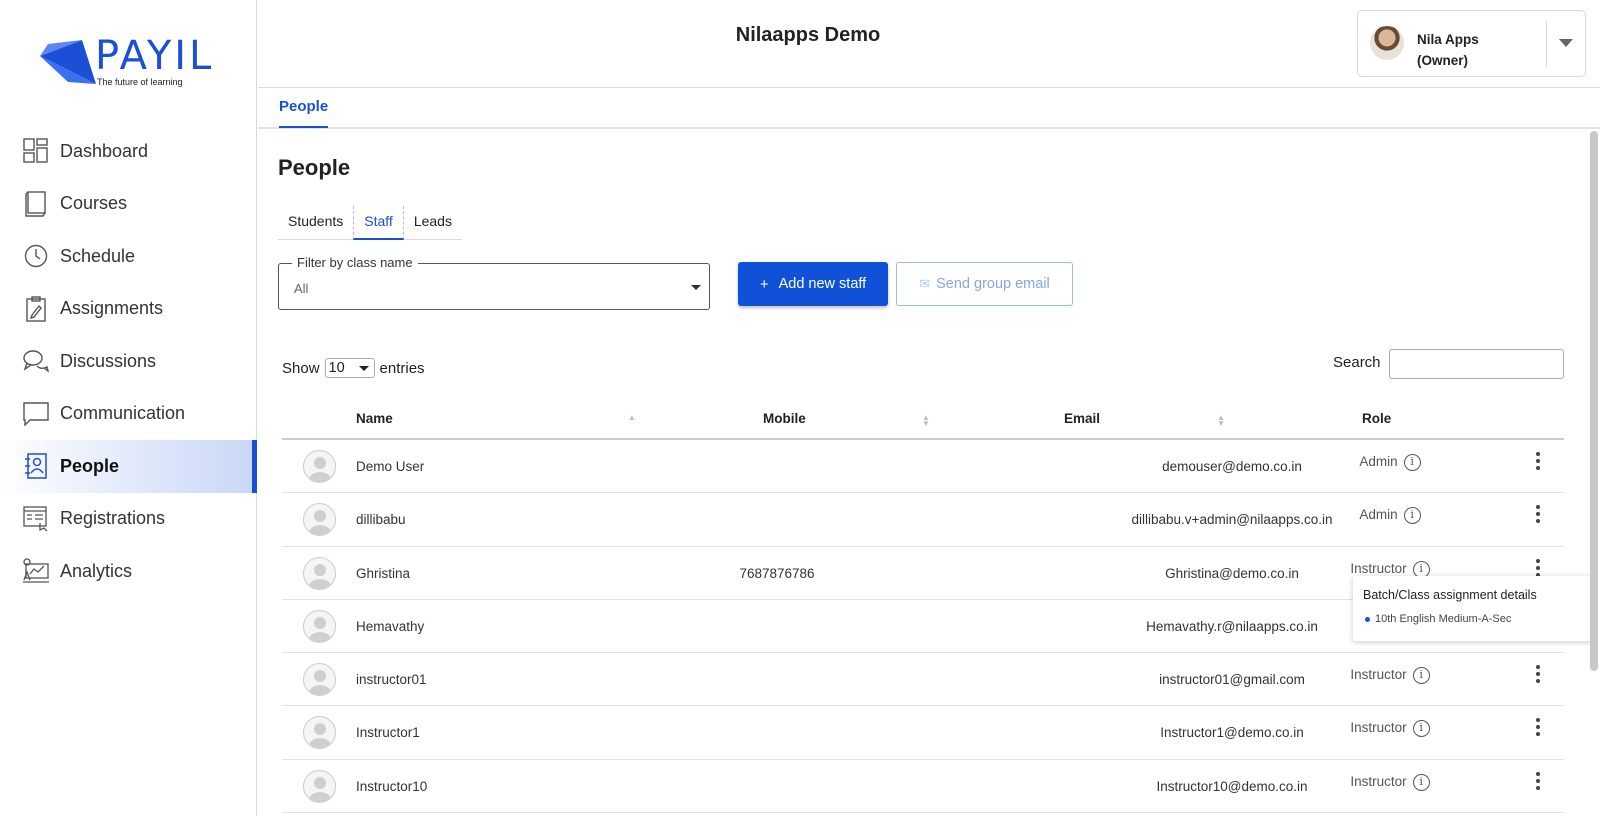 The image size is (1600, 816). What do you see at coordinates (374, 418) in the screenshot?
I see `column-header-name: Name` at bounding box center [374, 418].